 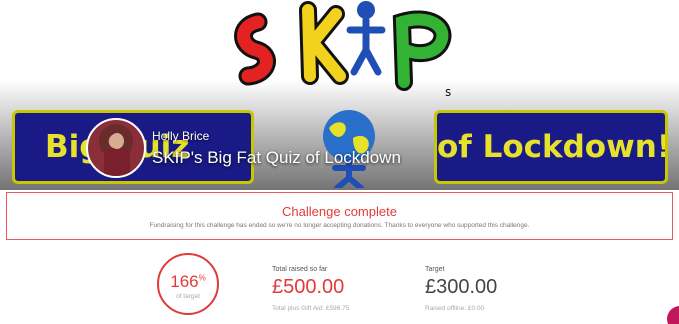 I want to click on page-title: SKIP's Big Fat Quiz of Lockdown, so click(x=276, y=157).